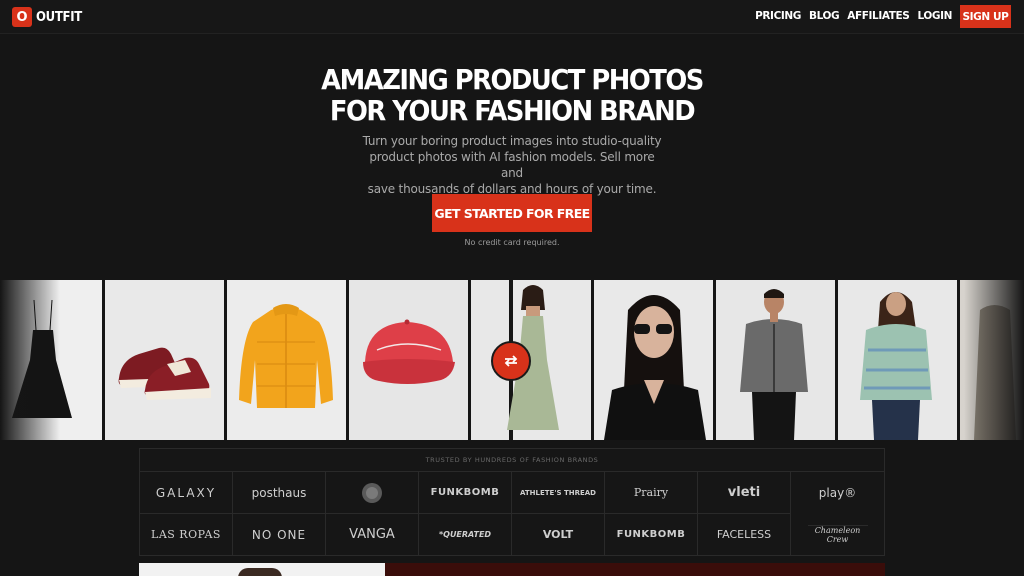 The image size is (1024, 576). Describe the element at coordinates (824, 16) in the screenshot. I see `nav-link-blog: BLOG` at that location.